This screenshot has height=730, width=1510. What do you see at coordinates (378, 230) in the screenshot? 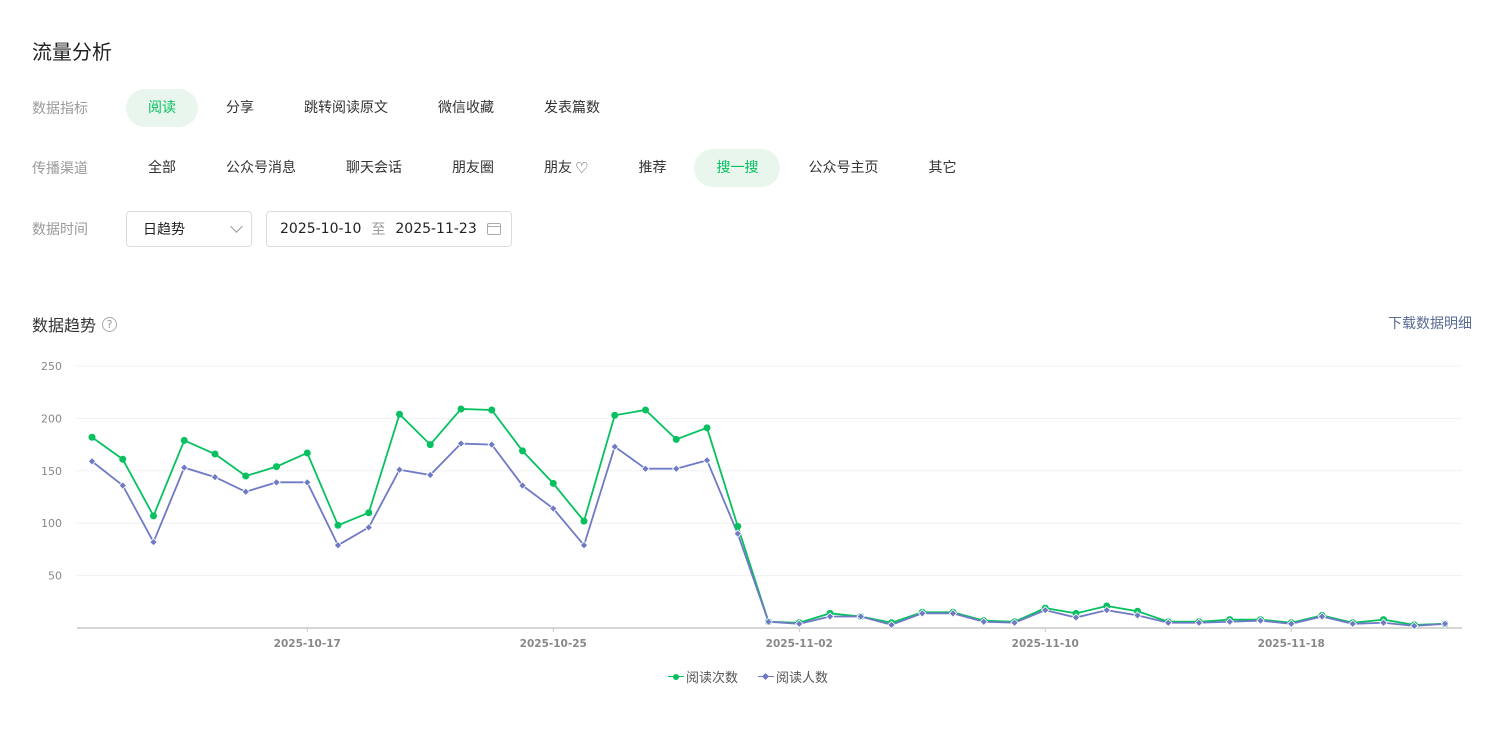
I see `date-separator: 至` at bounding box center [378, 230].